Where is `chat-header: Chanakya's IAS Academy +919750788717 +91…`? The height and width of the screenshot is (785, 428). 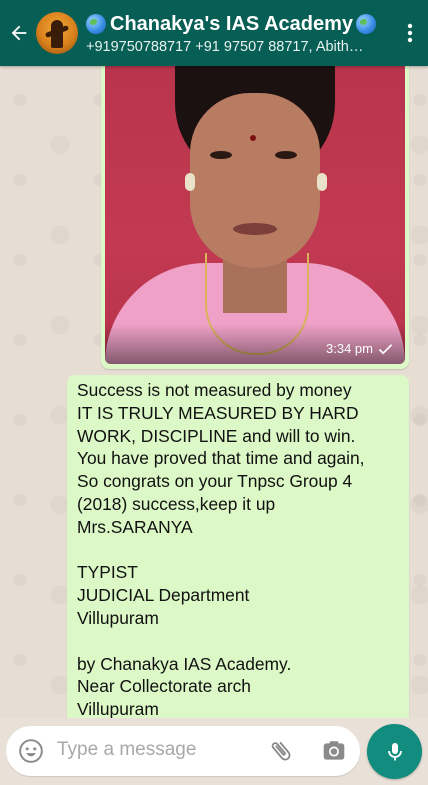
chat-header: Chanakya's IAS Academy +919750788717 +91… is located at coordinates (214, 33).